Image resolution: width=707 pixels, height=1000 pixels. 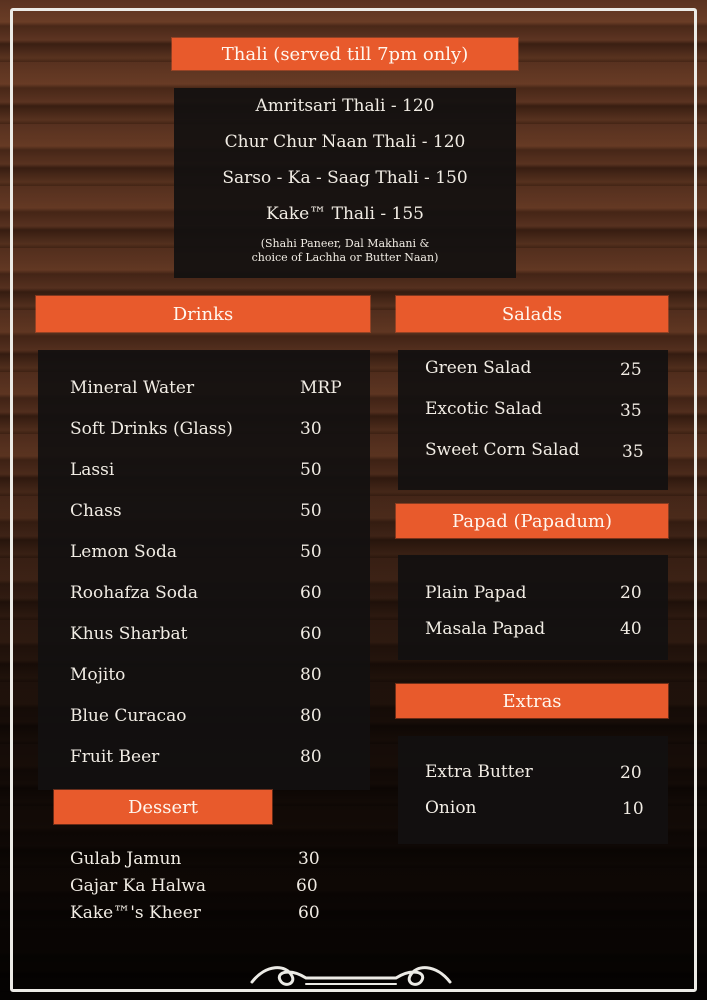 I want to click on salads-section-title: Salads, so click(x=532, y=314).